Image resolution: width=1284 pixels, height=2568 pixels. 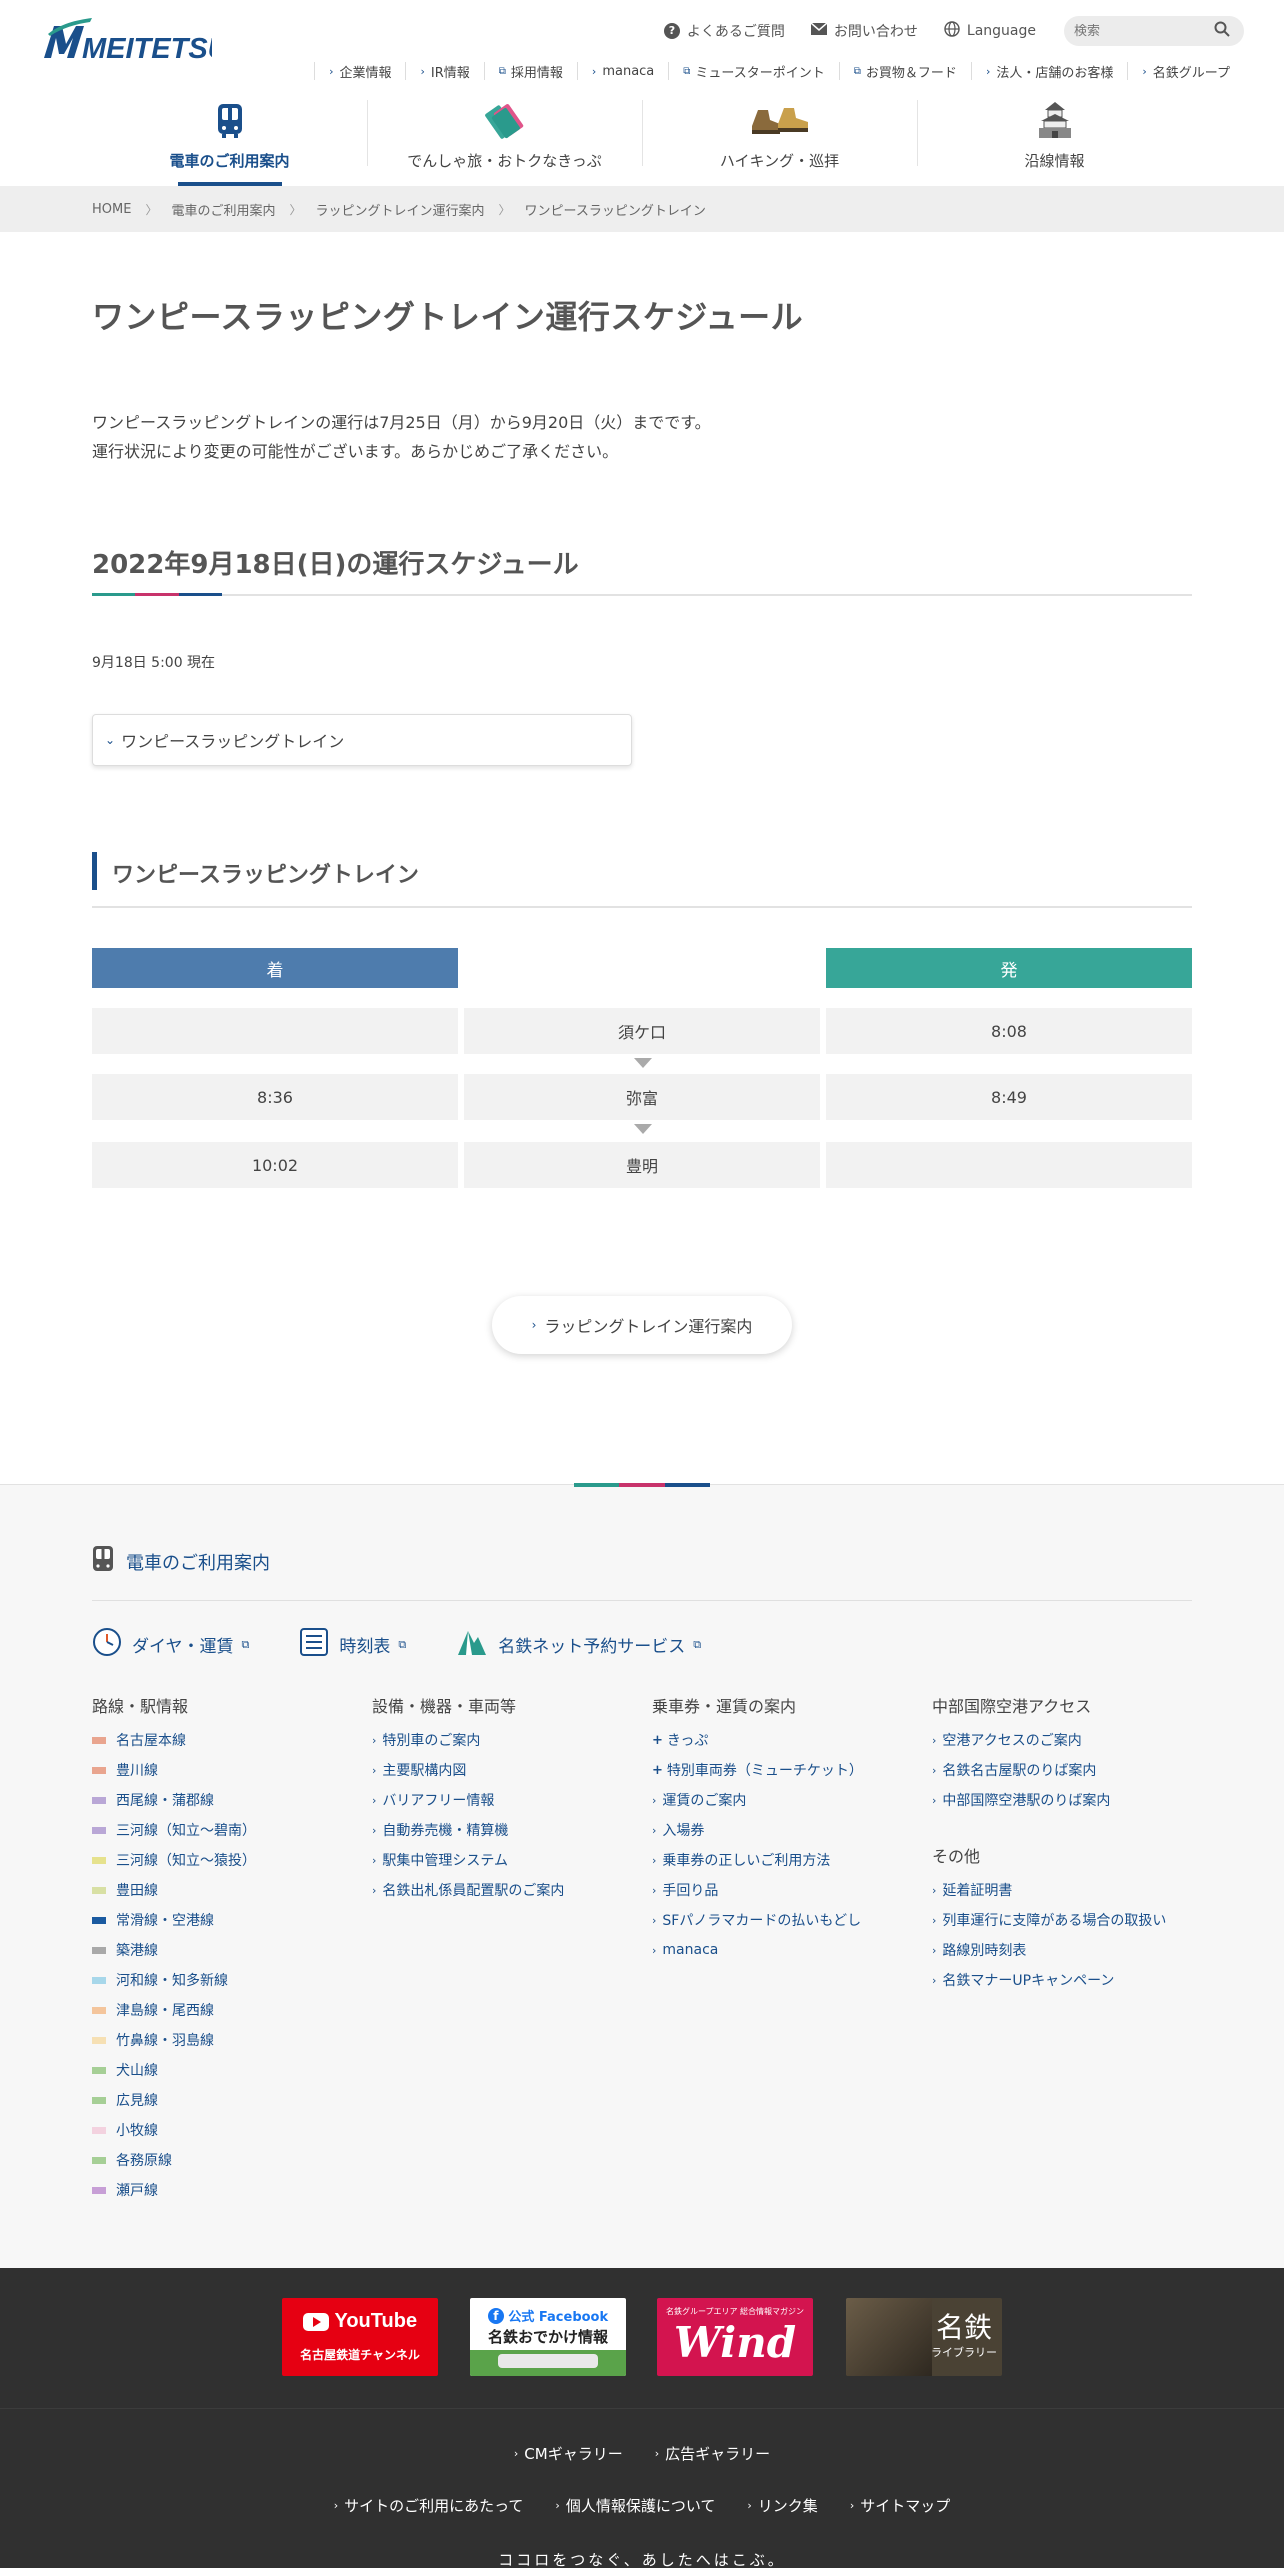 I want to click on youtube-banner: YouTube 名古屋鉄道チャンネル, so click(x=360, y=2337).